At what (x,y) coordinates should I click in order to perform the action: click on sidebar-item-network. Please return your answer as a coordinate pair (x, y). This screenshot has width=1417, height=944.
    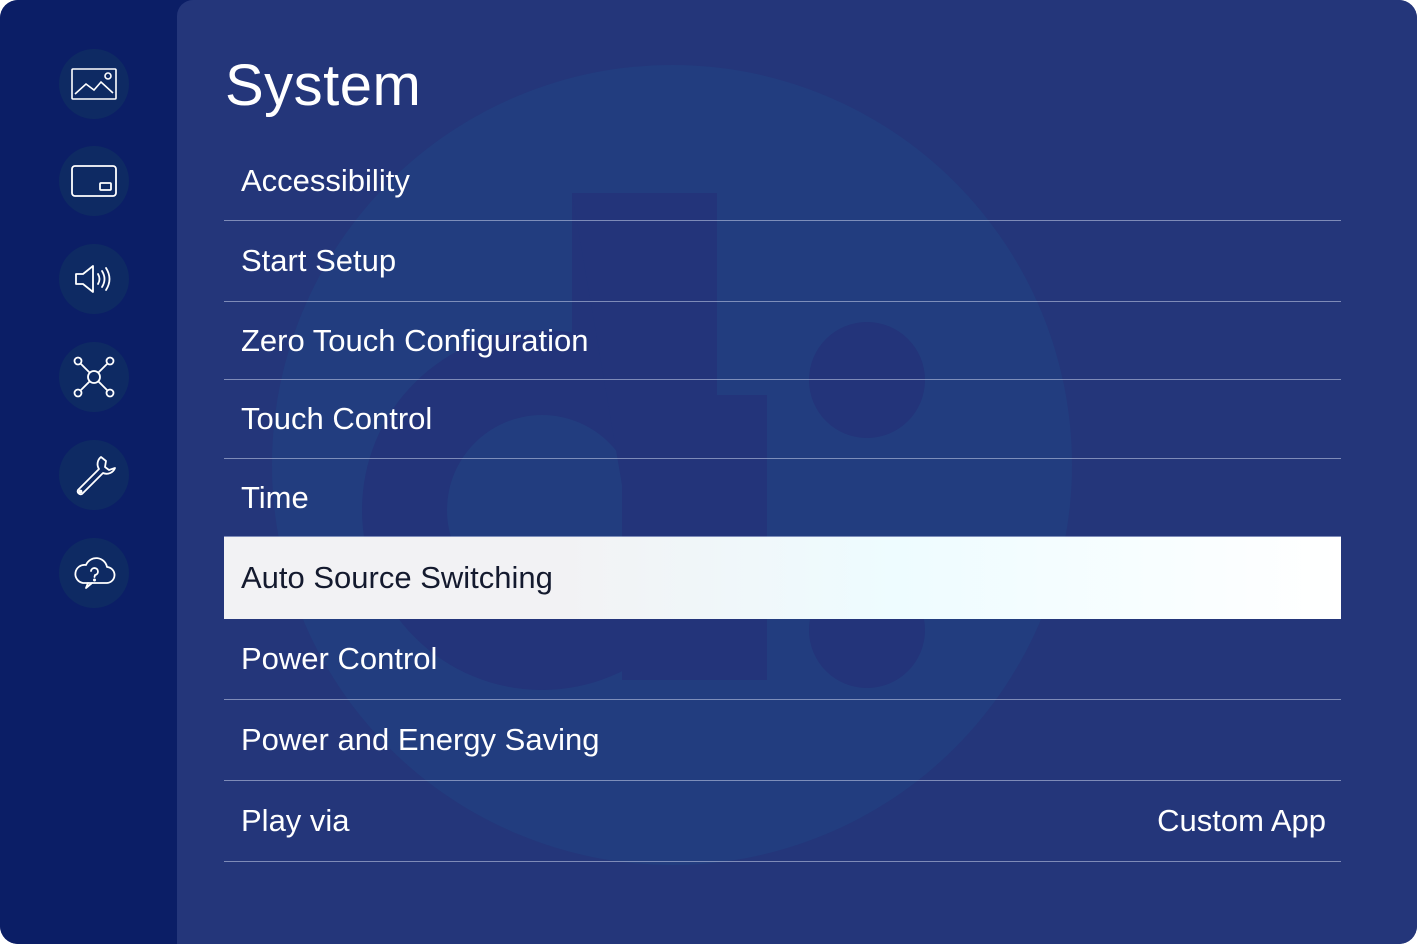
    Looking at the image, I should click on (94, 377).